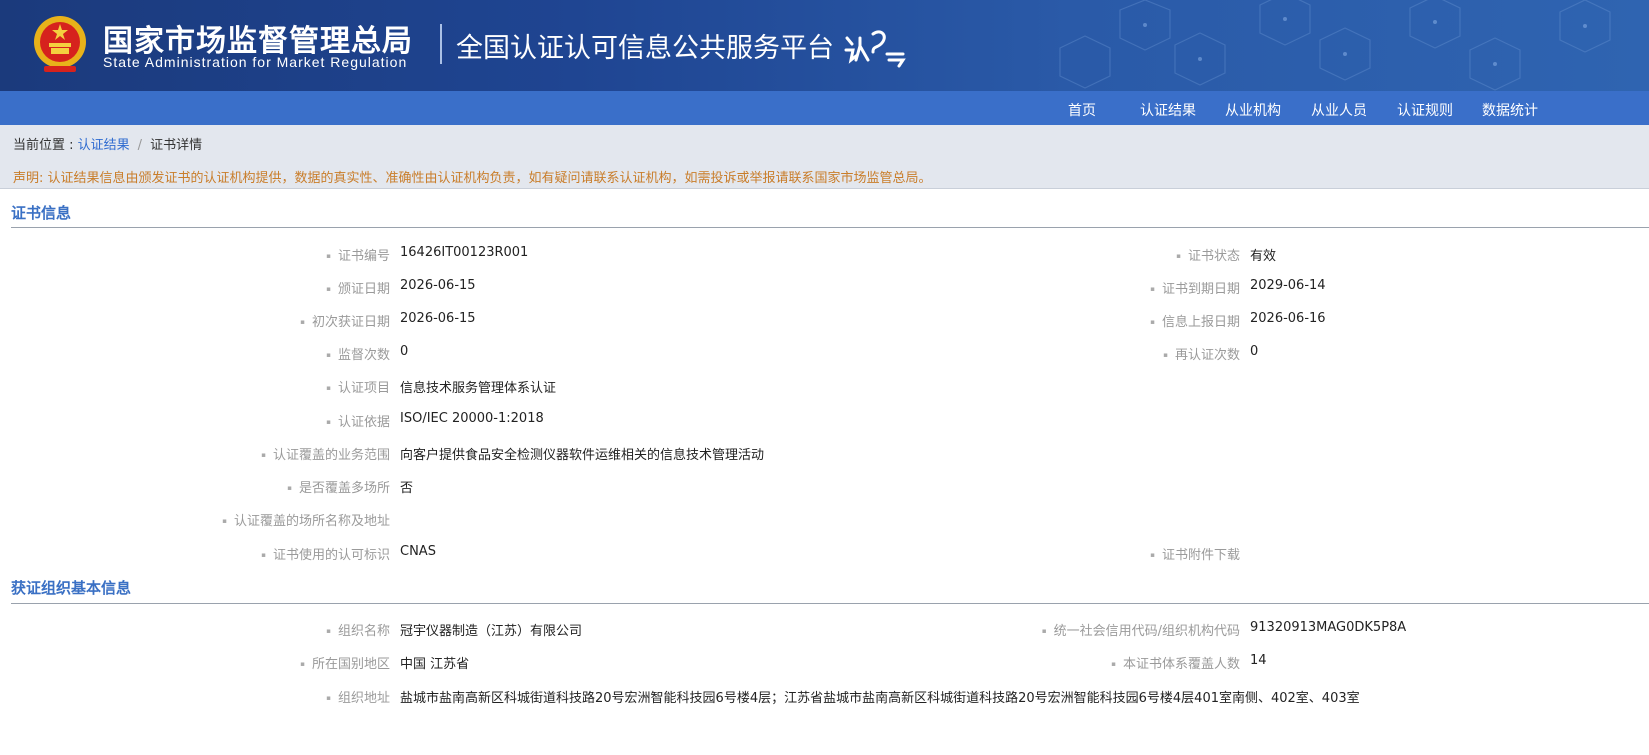 The width and height of the screenshot is (1649, 755). Describe the element at coordinates (441, 44) in the screenshot. I see `banner-divider` at that location.